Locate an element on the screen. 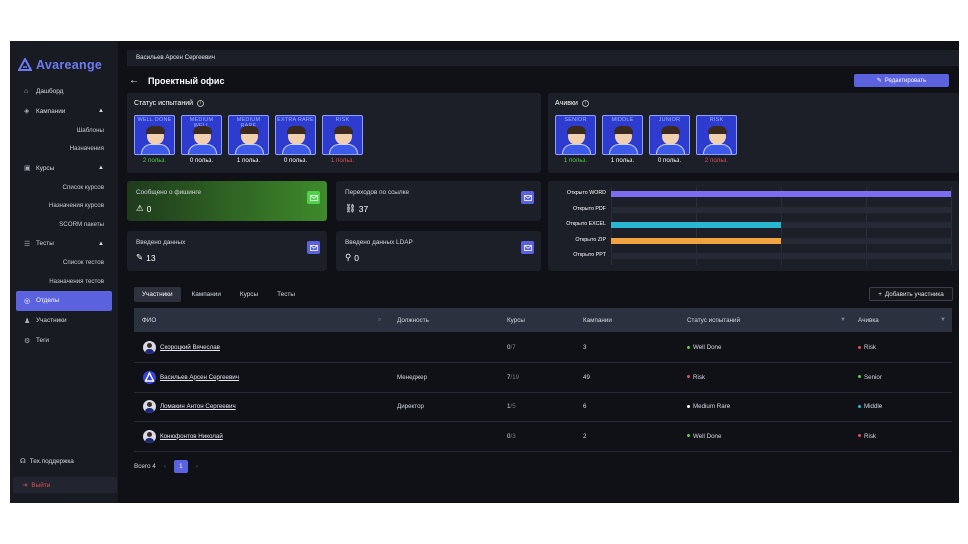 The width and height of the screenshot is (968, 544). sidebar-item-courses: ▣ Курсы ▲ is located at coordinates (64, 168).